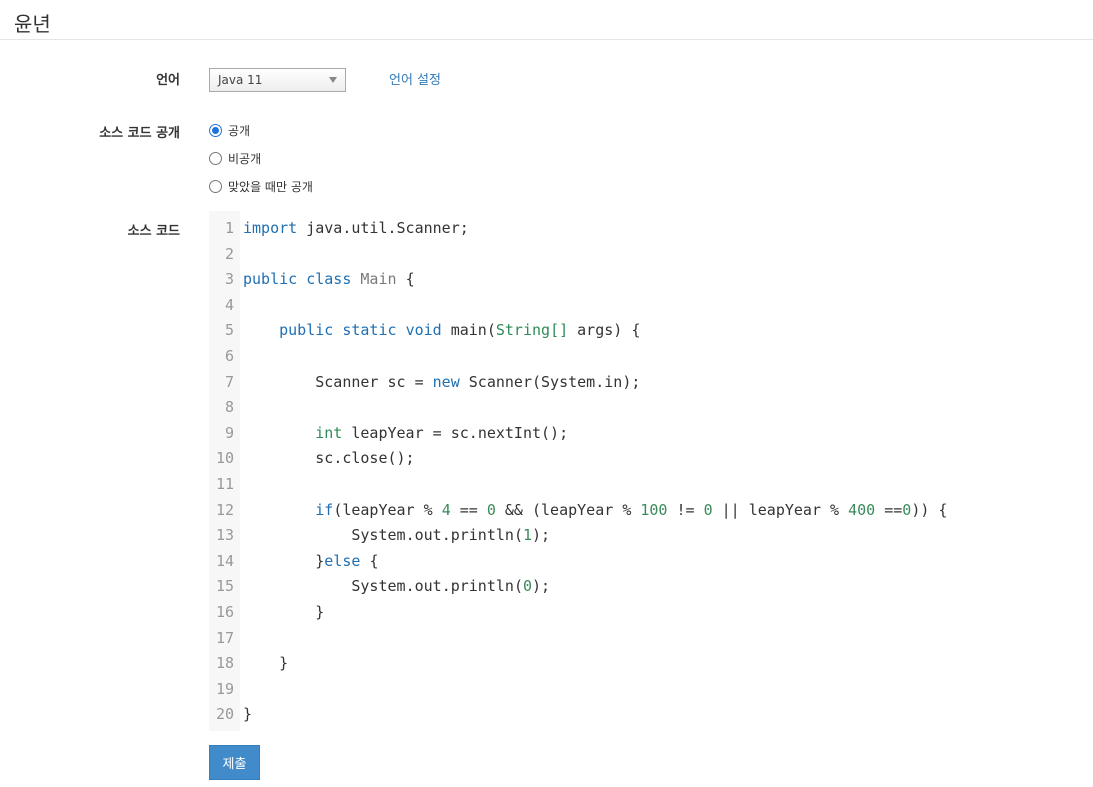 This screenshot has width=1093, height=787. What do you see at coordinates (32, 24) in the screenshot?
I see `page-title: 윤년` at bounding box center [32, 24].